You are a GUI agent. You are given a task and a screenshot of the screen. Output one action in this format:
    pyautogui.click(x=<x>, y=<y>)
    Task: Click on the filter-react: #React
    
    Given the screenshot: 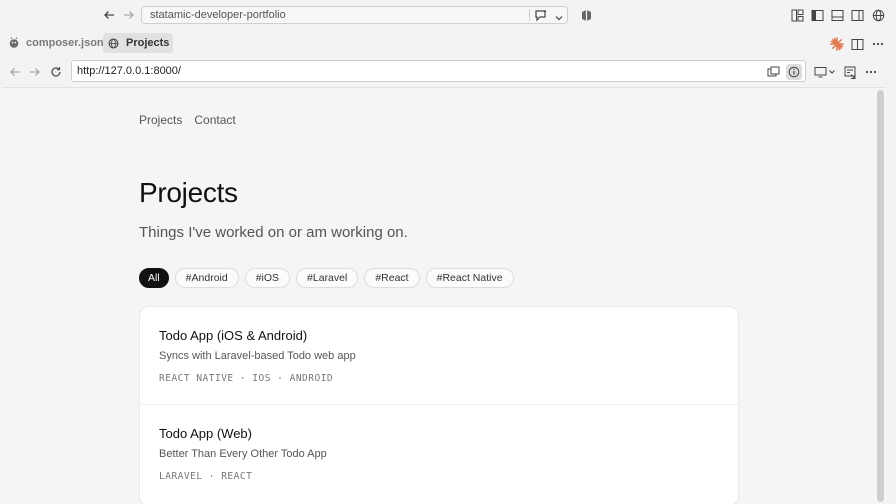 What is the action you would take?
    pyautogui.click(x=392, y=278)
    